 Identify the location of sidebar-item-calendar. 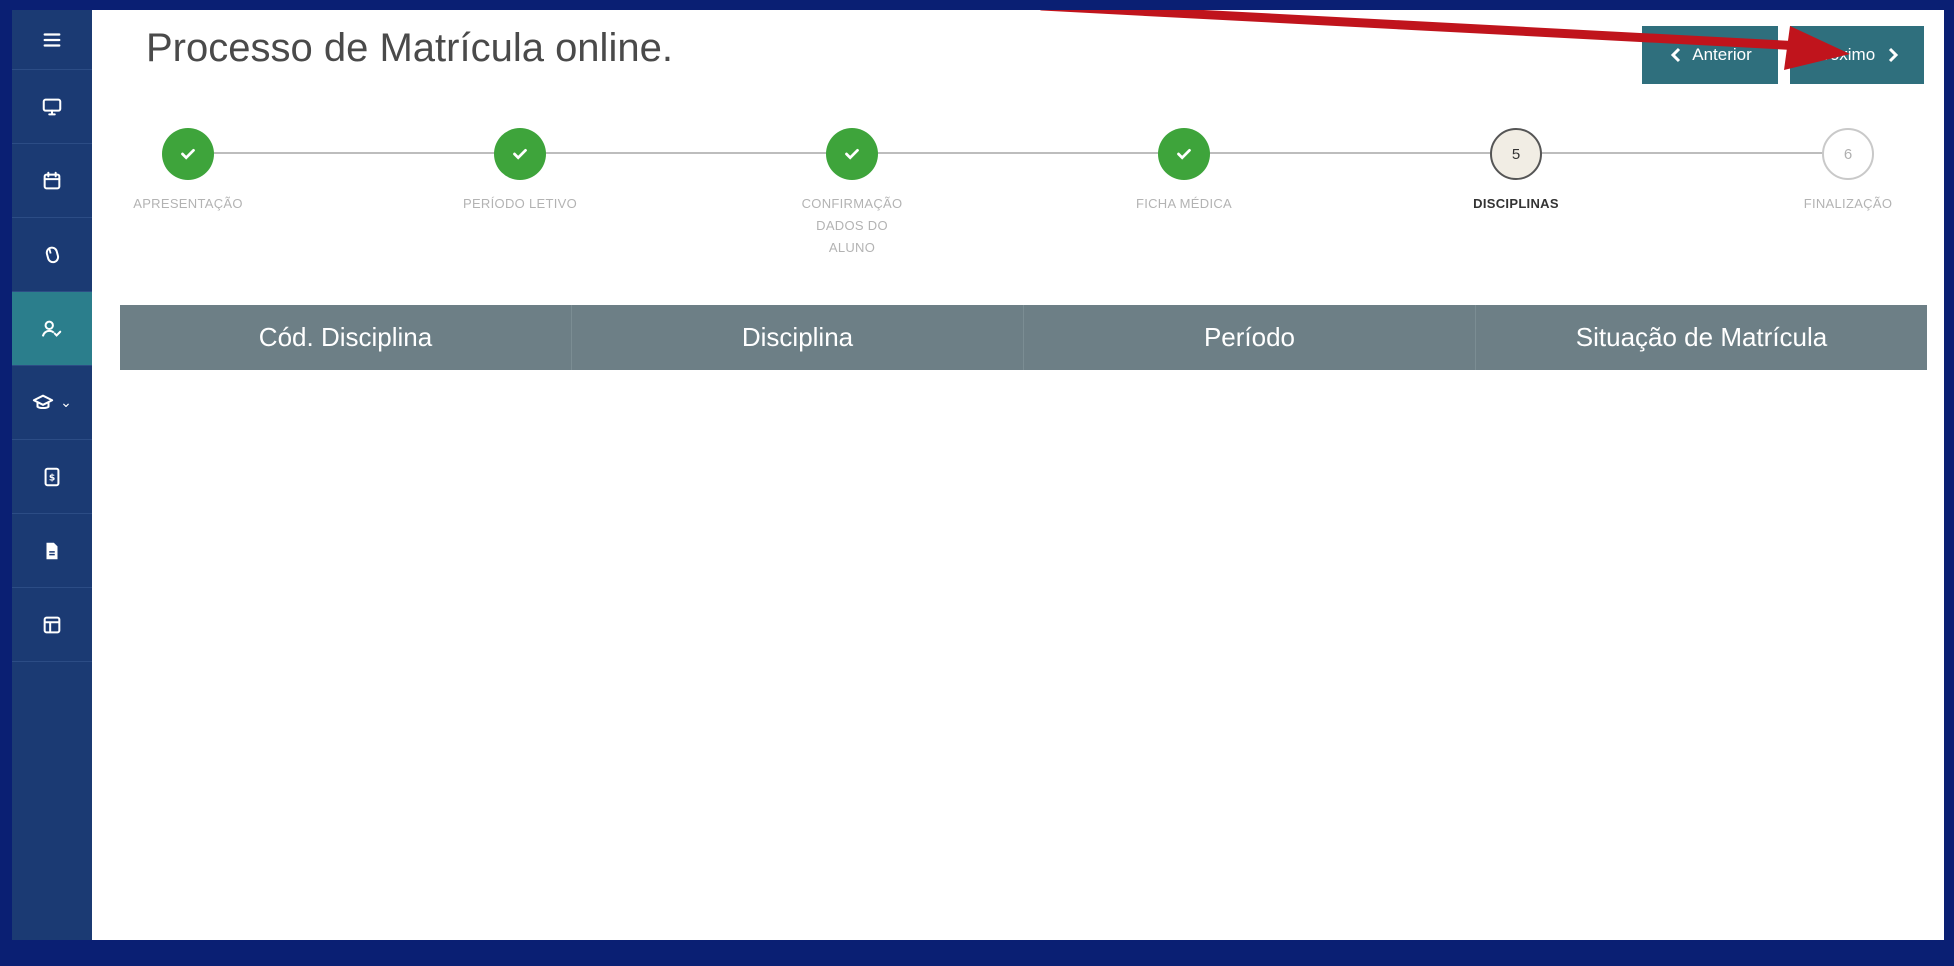
(52, 181).